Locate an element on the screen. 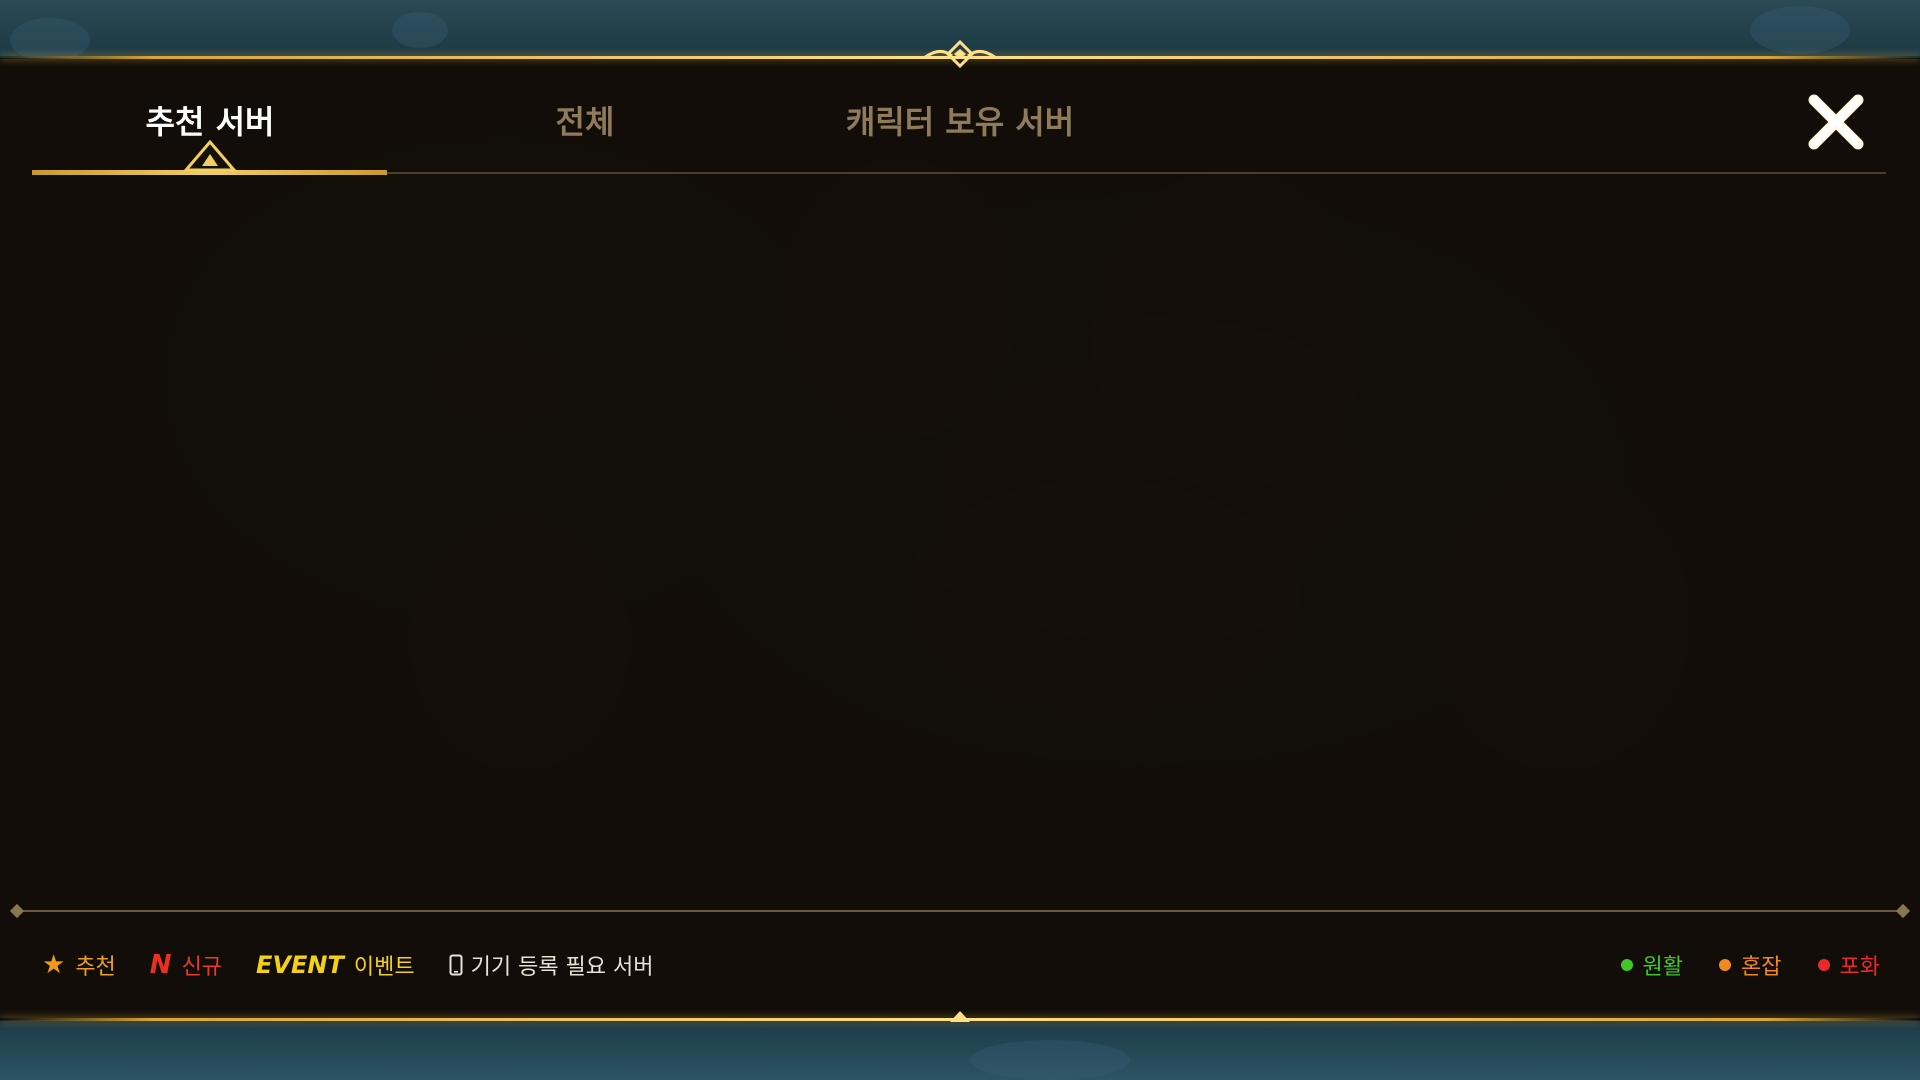 The image size is (1920, 1080). status-smooth-label: 원활 is located at coordinates (1663, 967).